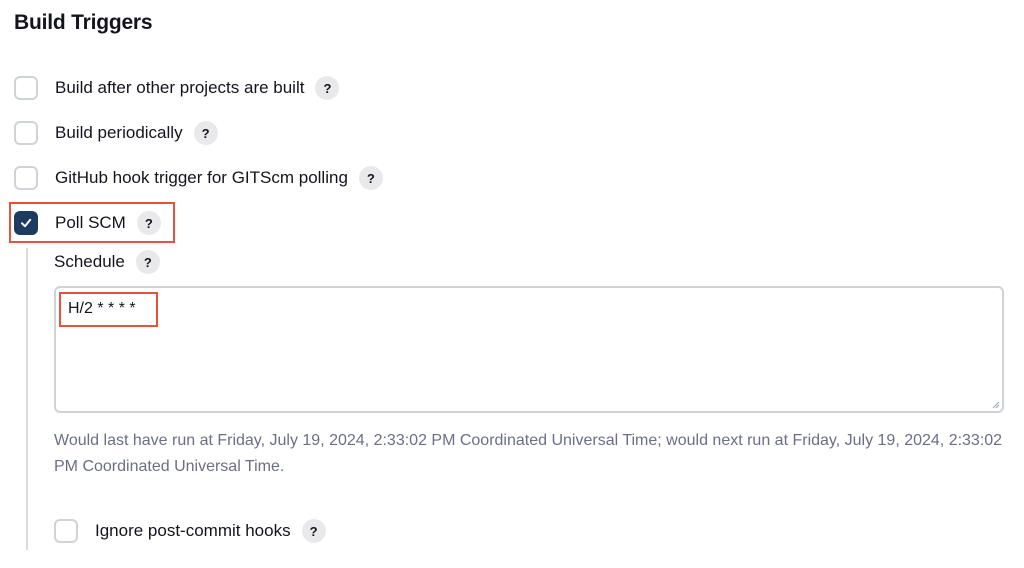 The width and height of the screenshot is (1024, 568). I want to click on section-title: Build Triggers, so click(83, 22).